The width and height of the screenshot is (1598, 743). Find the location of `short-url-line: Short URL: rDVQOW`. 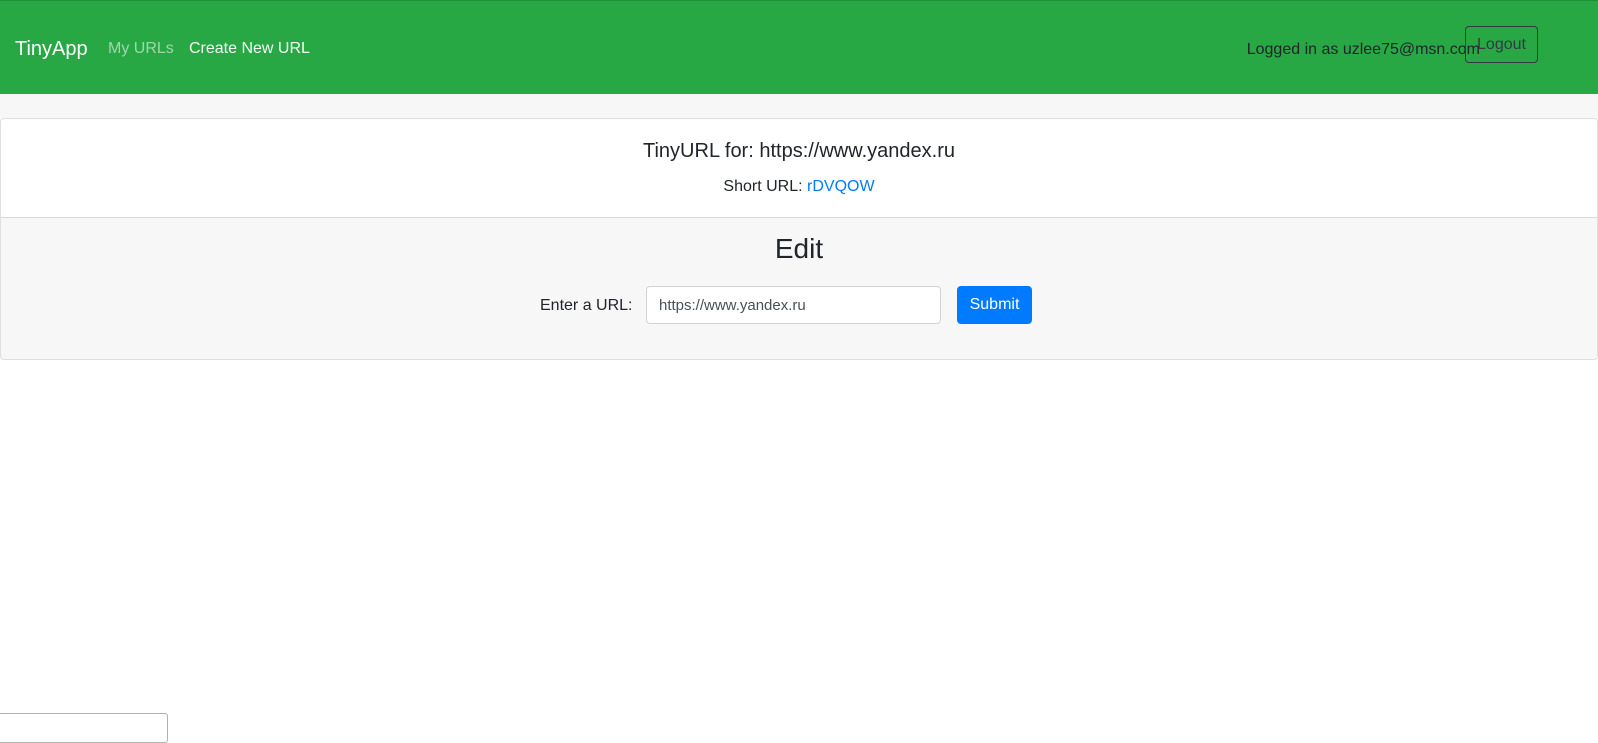

short-url-line: Short URL: rDVQOW is located at coordinates (799, 186).